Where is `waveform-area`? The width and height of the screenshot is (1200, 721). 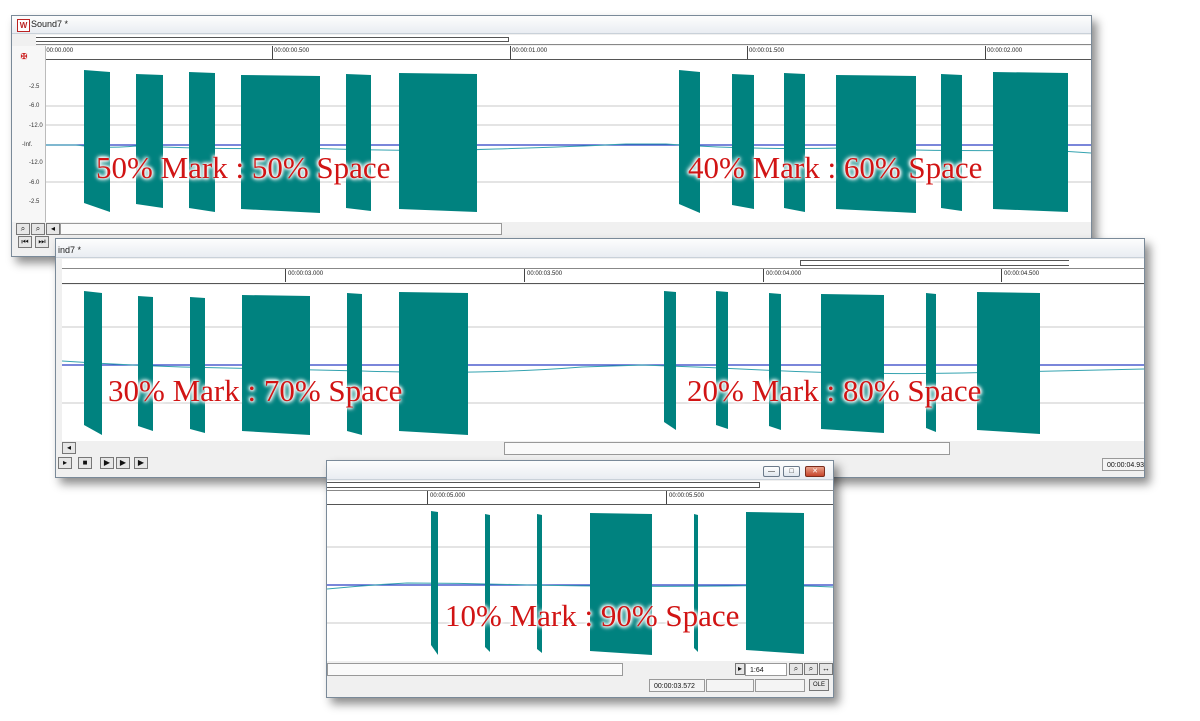 waveform-area is located at coordinates (580, 583).